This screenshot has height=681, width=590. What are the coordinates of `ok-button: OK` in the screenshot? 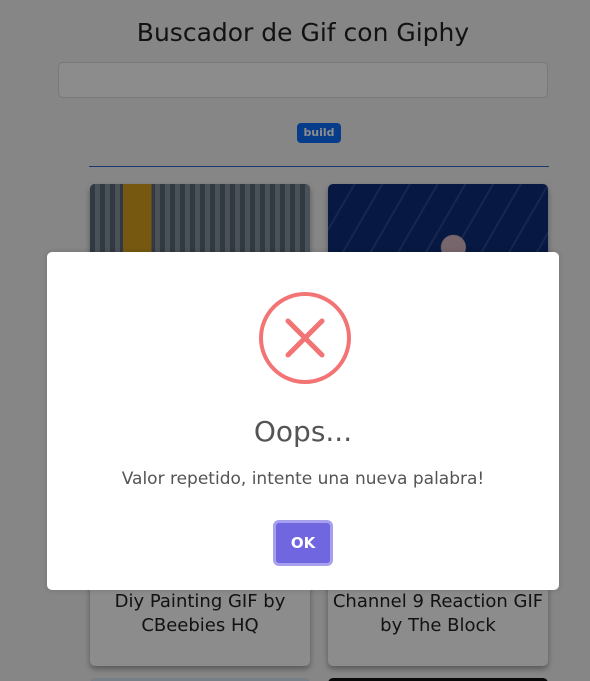 It's located at (303, 543).